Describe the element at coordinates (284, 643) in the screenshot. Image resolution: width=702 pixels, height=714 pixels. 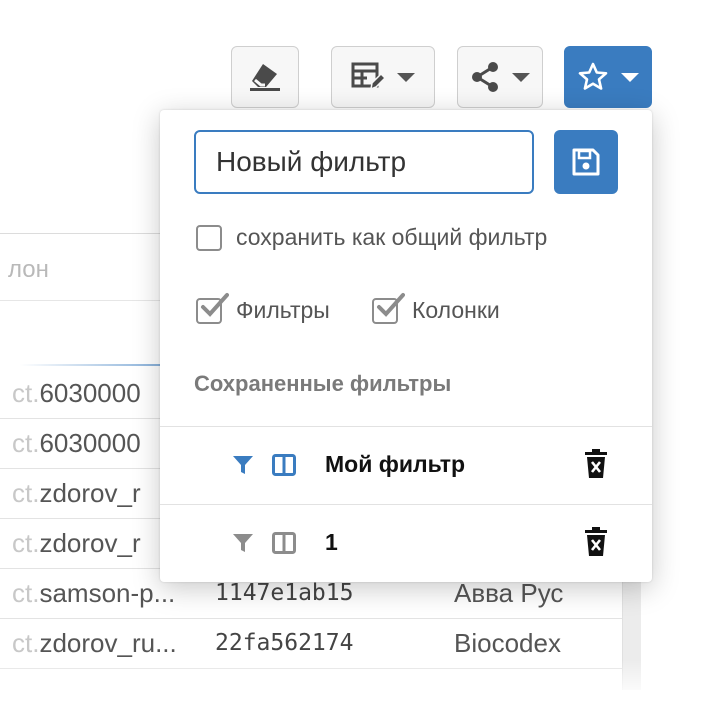
I see `table-cell-id: 22fa562174` at that location.